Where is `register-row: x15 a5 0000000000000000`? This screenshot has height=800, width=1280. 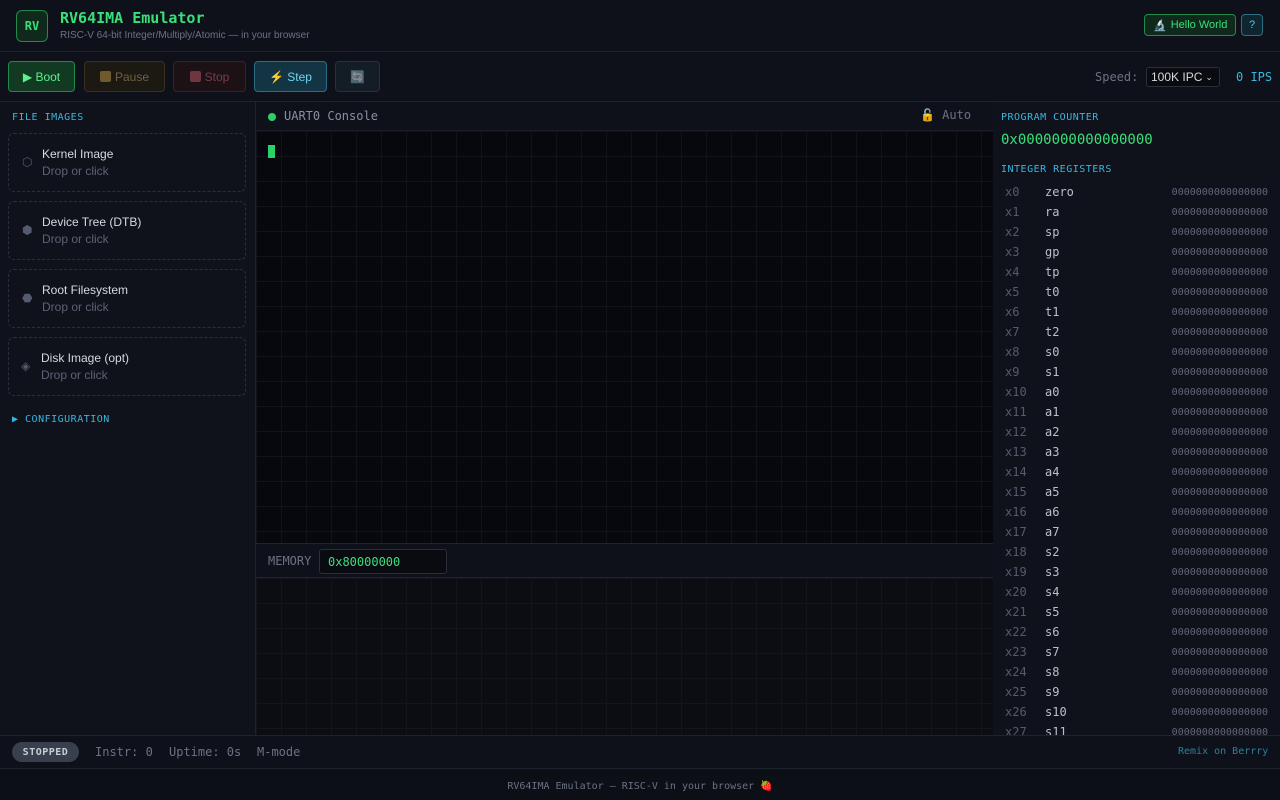 register-row: x15 a5 0000000000000000 is located at coordinates (1136, 492).